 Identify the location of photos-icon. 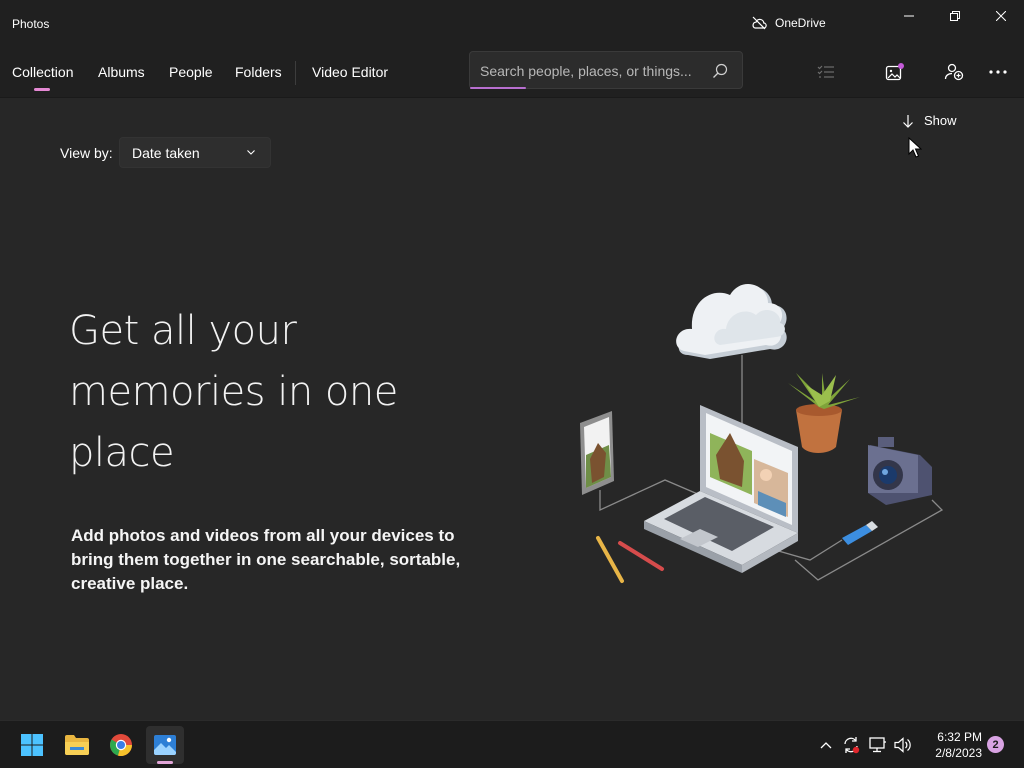
(165, 745).